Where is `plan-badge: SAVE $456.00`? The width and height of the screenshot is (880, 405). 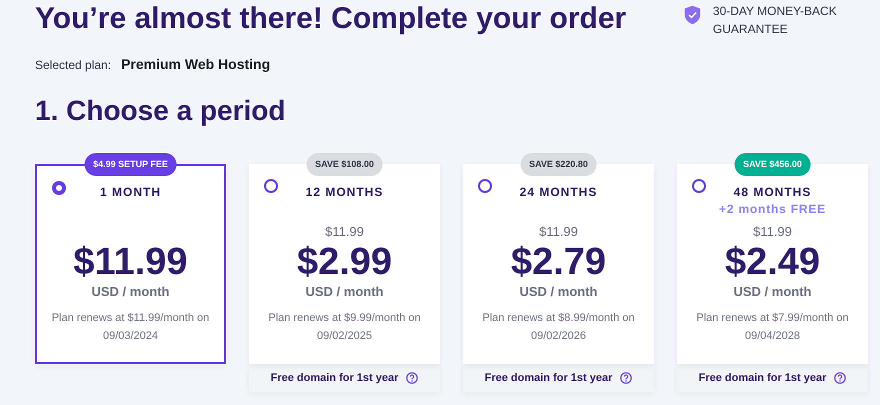 plan-badge: SAVE $456.00 is located at coordinates (772, 164).